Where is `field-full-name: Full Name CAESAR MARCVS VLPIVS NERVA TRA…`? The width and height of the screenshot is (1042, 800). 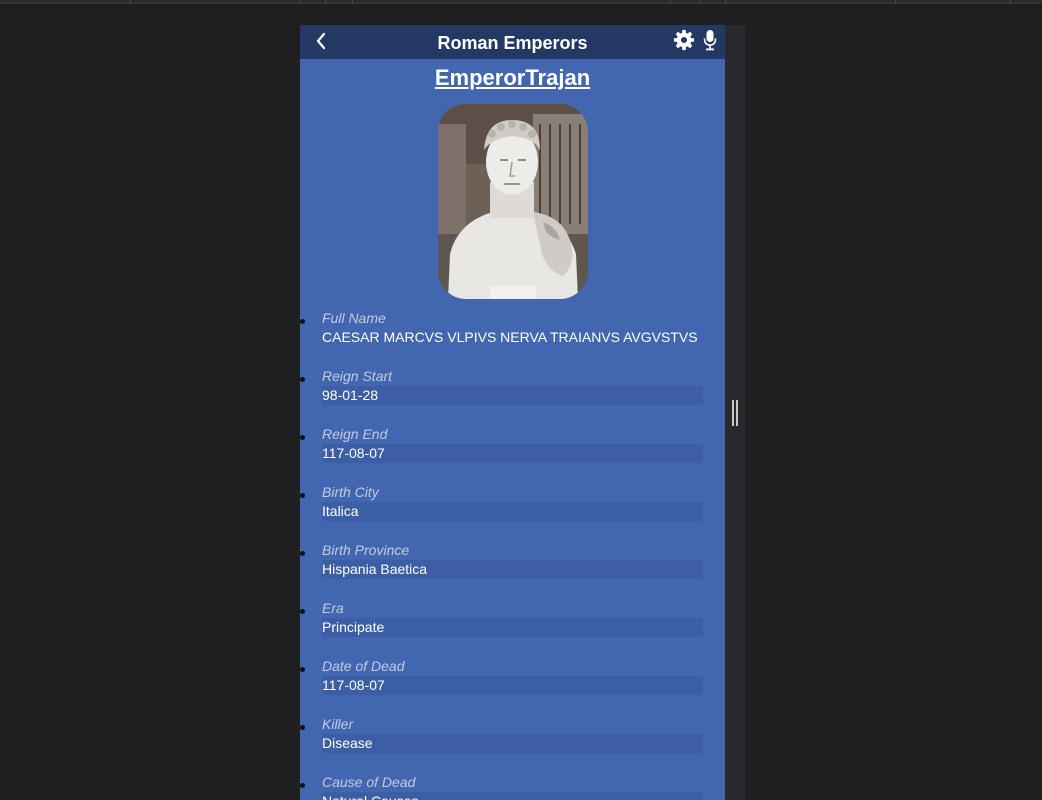 field-full-name: Full Name CAESAR MARCVS VLPIVS NERVA TRA… is located at coordinates (512, 339).